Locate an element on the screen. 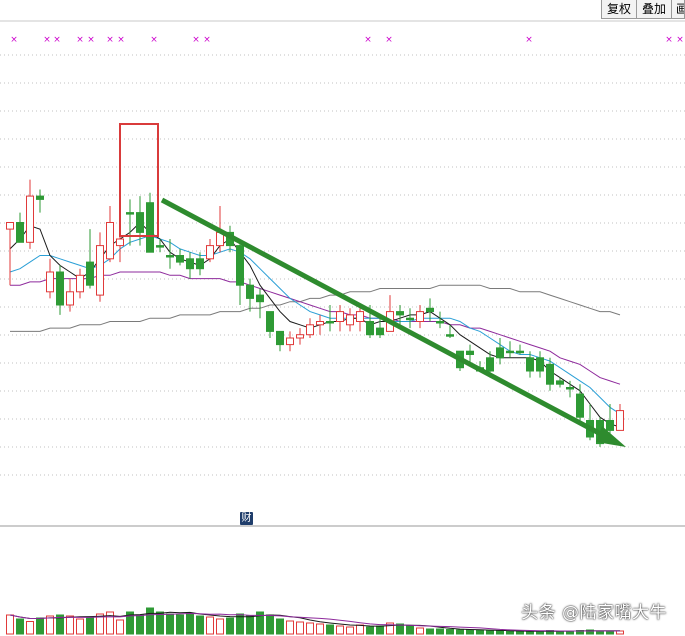 The image size is (685, 636). restore-rights-button: 复权 is located at coordinates (618, 9).